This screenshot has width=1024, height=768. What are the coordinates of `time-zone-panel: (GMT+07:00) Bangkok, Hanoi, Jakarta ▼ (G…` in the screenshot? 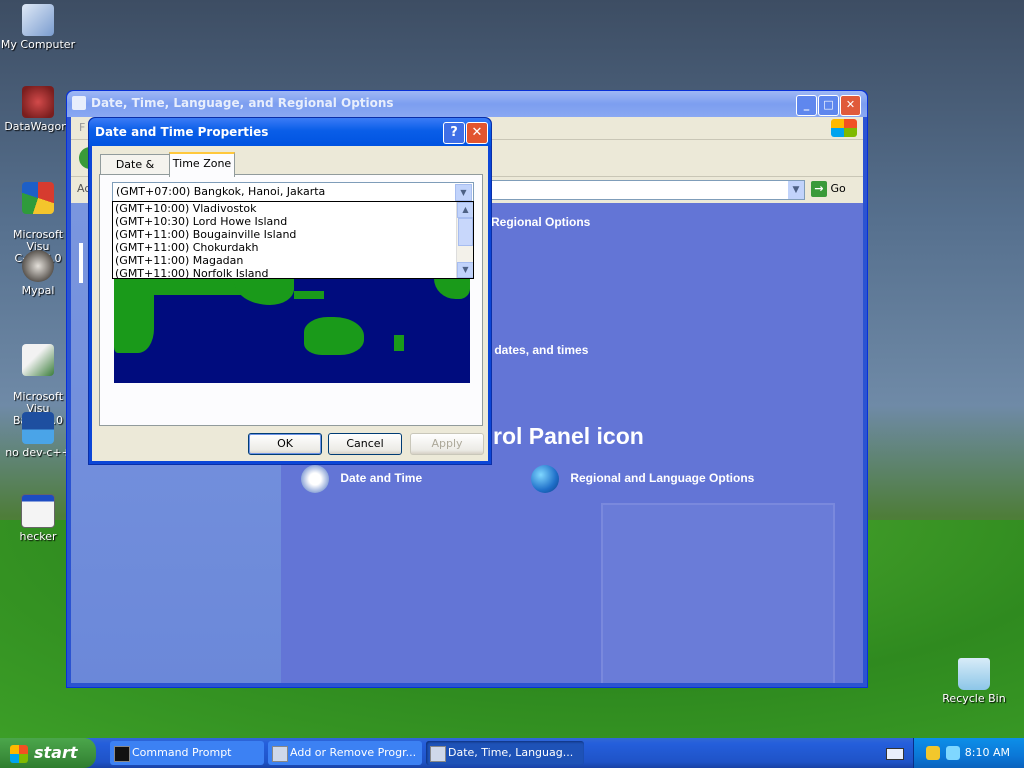 It's located at (291, 300).